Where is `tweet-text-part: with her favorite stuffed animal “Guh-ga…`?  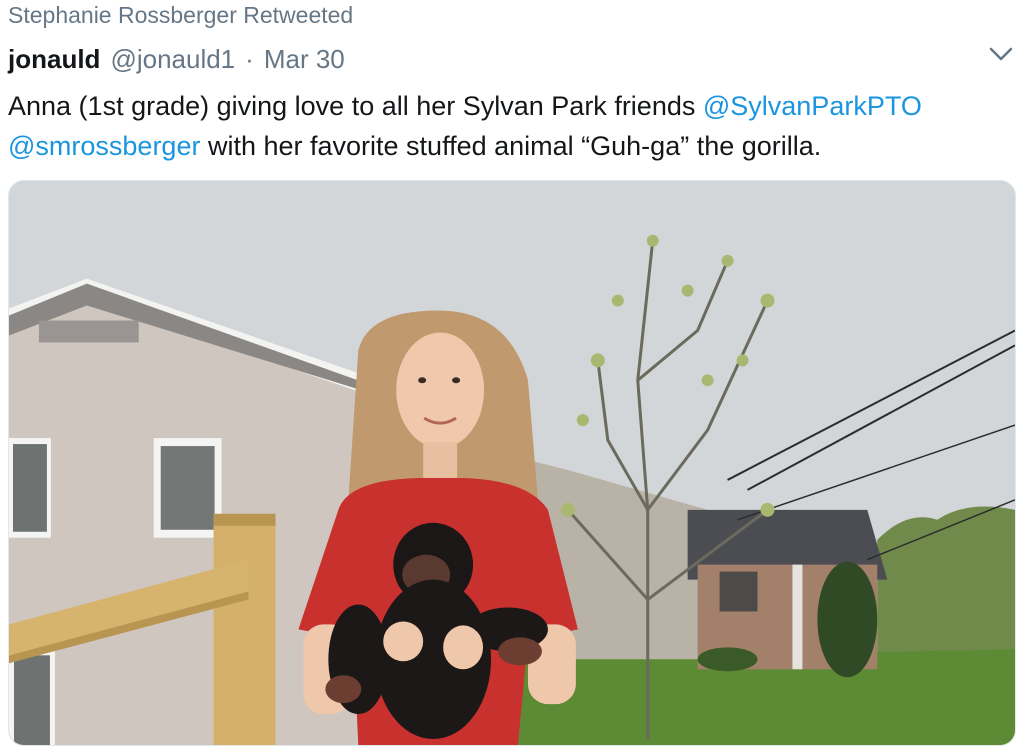
tweet-text-part: with her favorite stuffed animal “Guh-ga… is located at coordinates (511, 146).